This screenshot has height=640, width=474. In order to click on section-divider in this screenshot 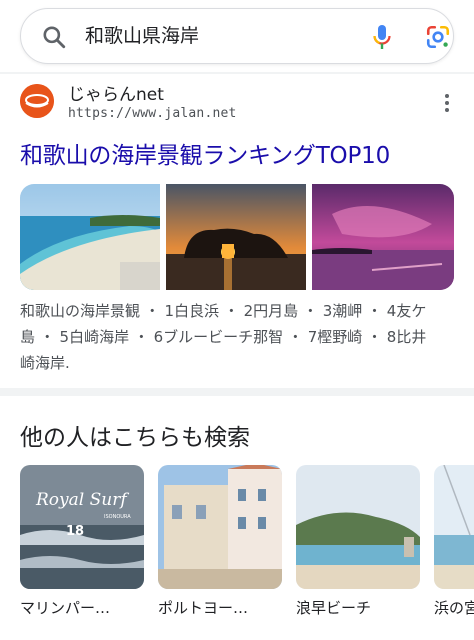, I will do `click(237, 392)`.